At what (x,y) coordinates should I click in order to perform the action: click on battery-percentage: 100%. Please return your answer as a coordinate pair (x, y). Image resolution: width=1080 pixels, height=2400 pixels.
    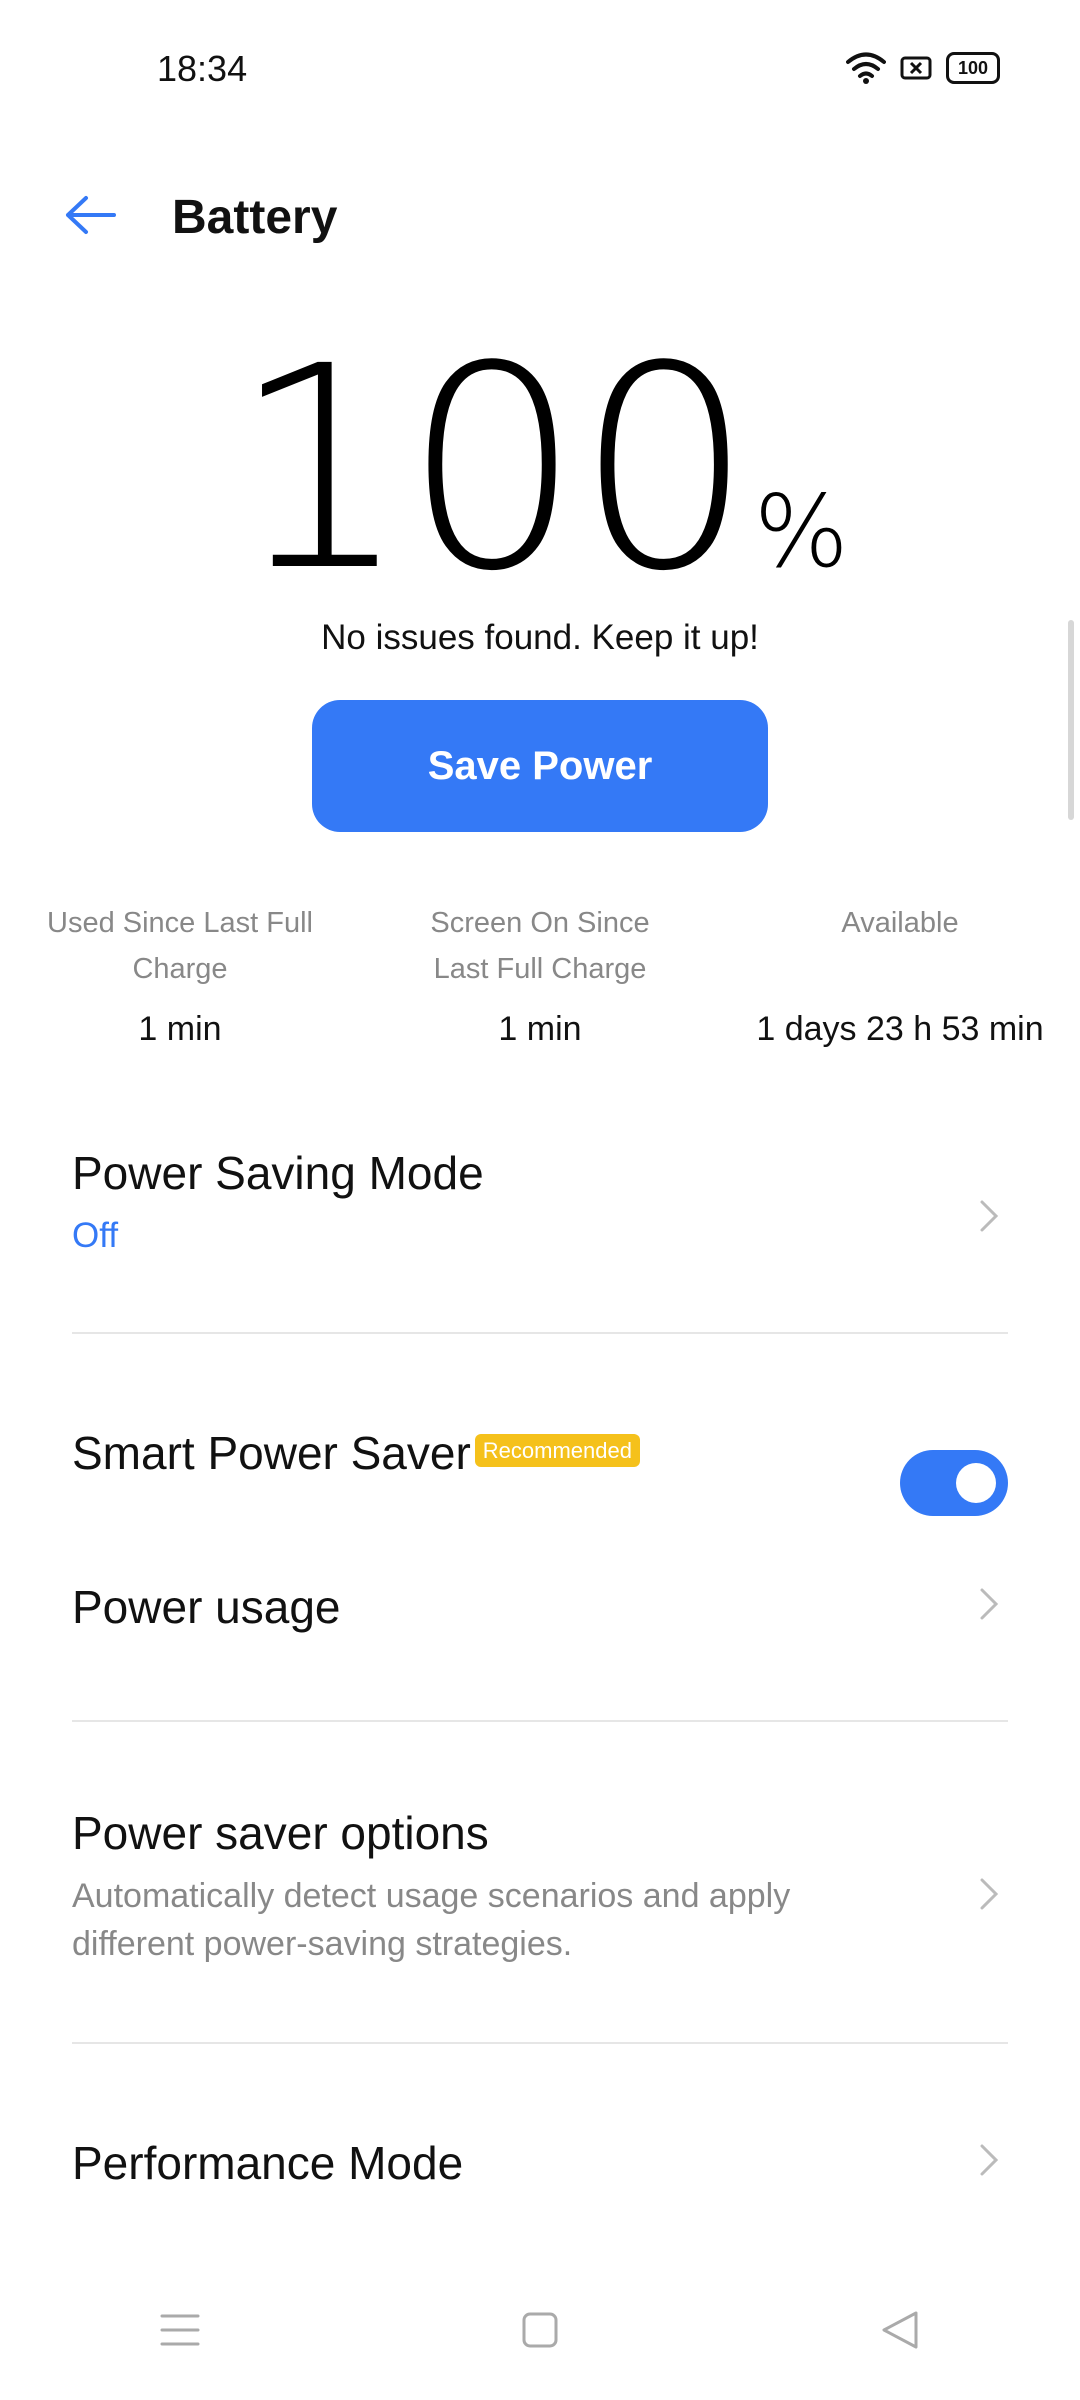
    Looking at the image, I should click on (540, 470).